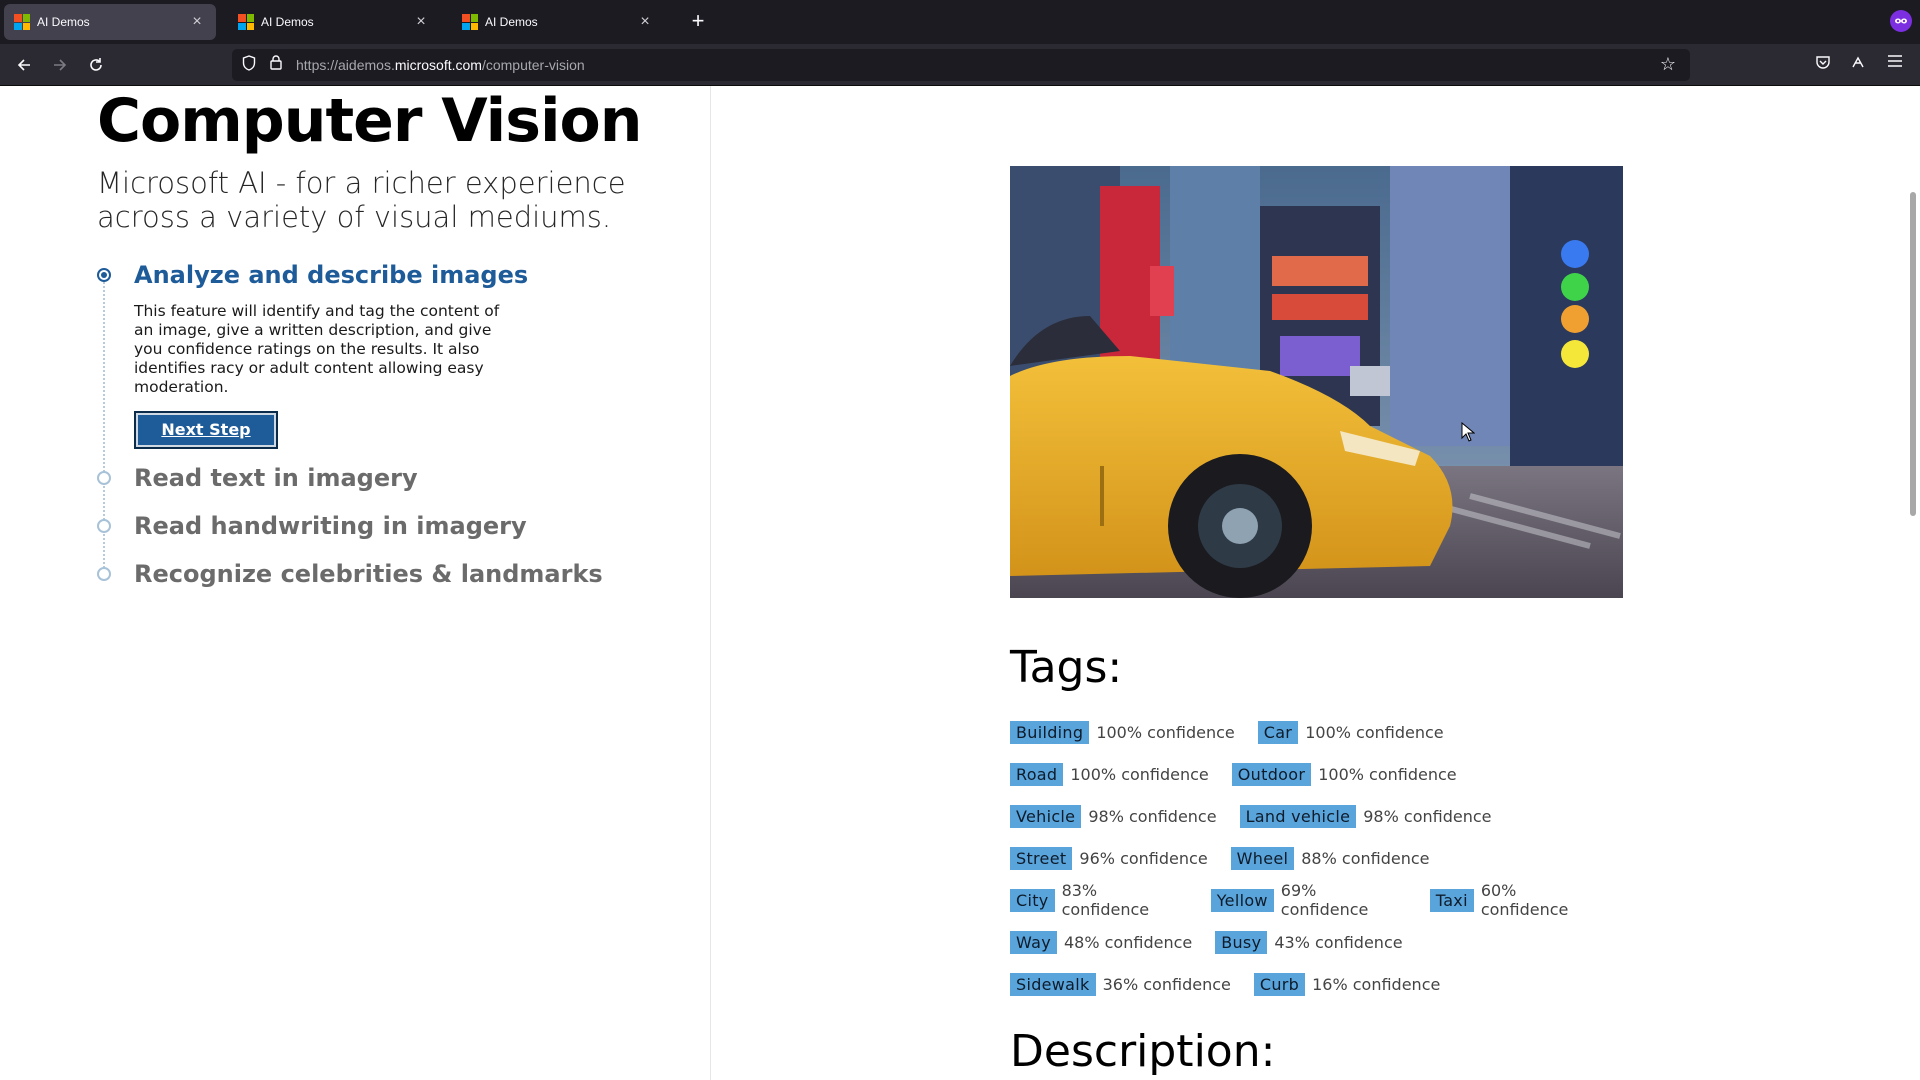 This screenshot has height=1080, width=1920. I want to click on step-read-text: Read text in imagery, so click(377, 478).